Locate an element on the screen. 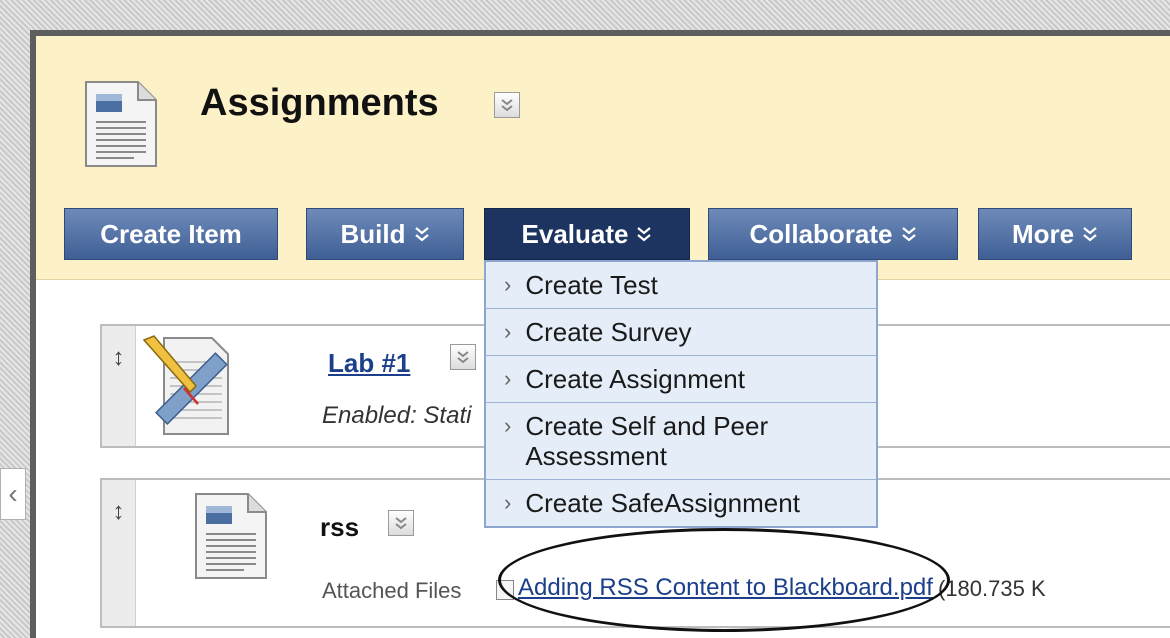 The height and width of the screenshot is (638, 1170). collapse-panel-button: ‹ is located at coordinates (13, 494).